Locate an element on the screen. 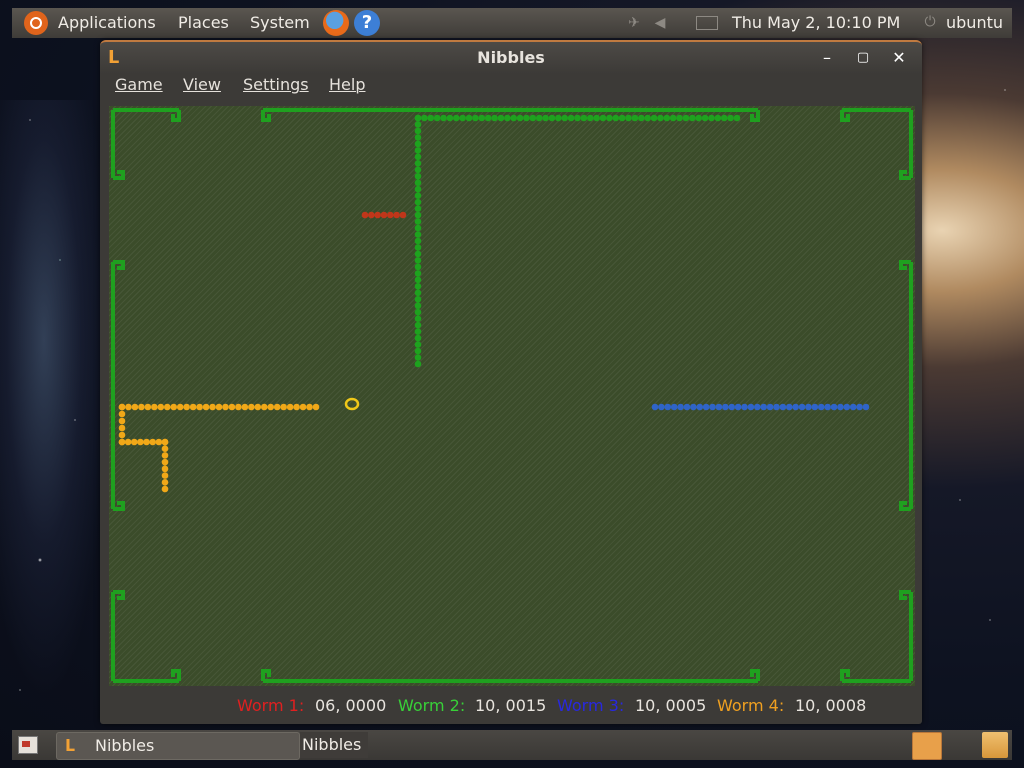  worm-4-score: 10, 0008 is located at coordinates (831, 705).